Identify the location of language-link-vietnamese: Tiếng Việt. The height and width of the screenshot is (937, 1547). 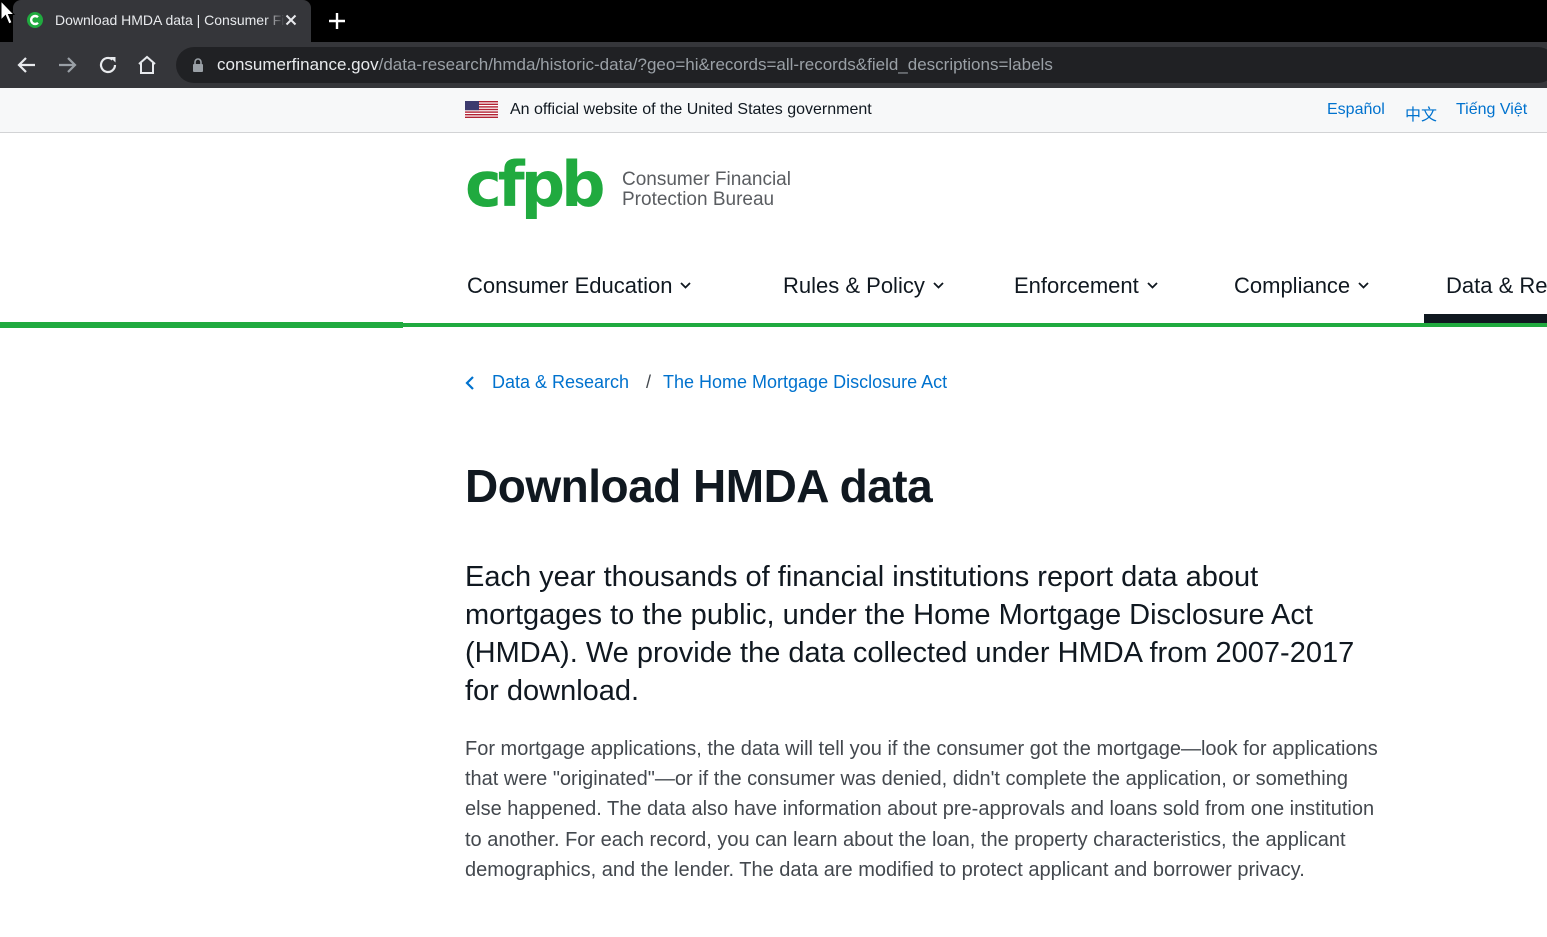
(1491, 110).